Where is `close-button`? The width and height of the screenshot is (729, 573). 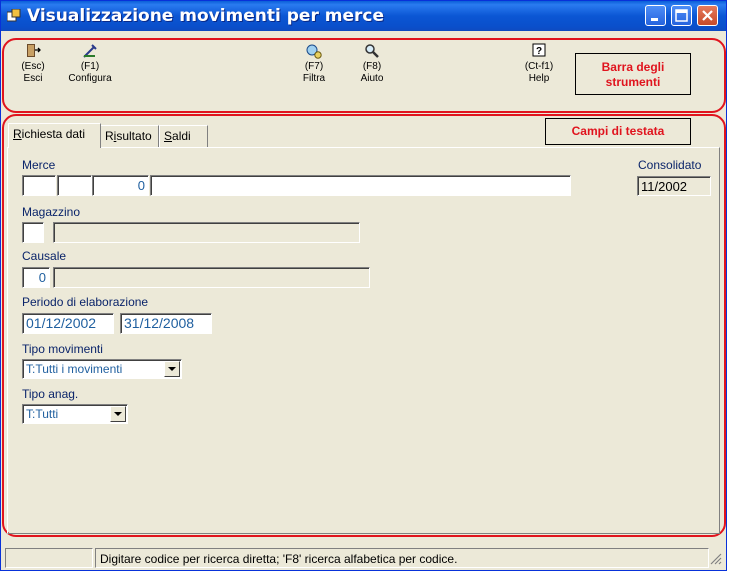 close-button is located at coordinates (707, 15).